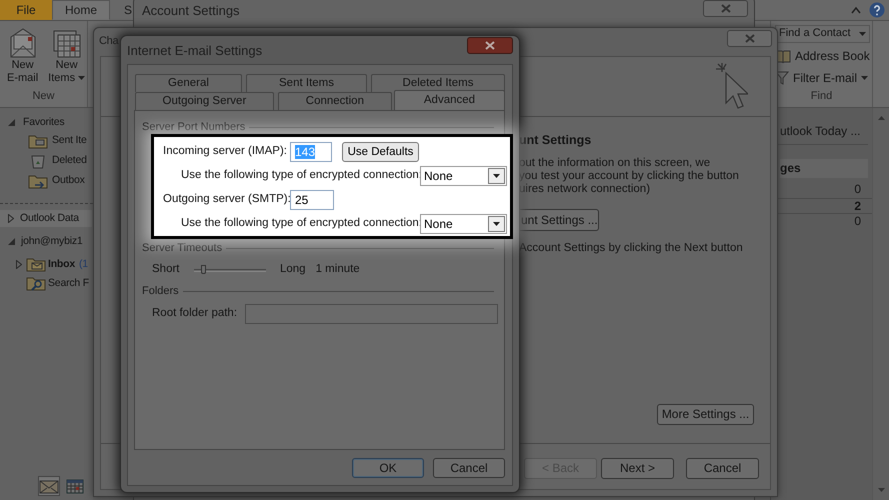 This screenshot has width=889, height=500. I want to click on description: out the information on this screen, we you test your account by clicking the button uires network connection), so click(629, 176).